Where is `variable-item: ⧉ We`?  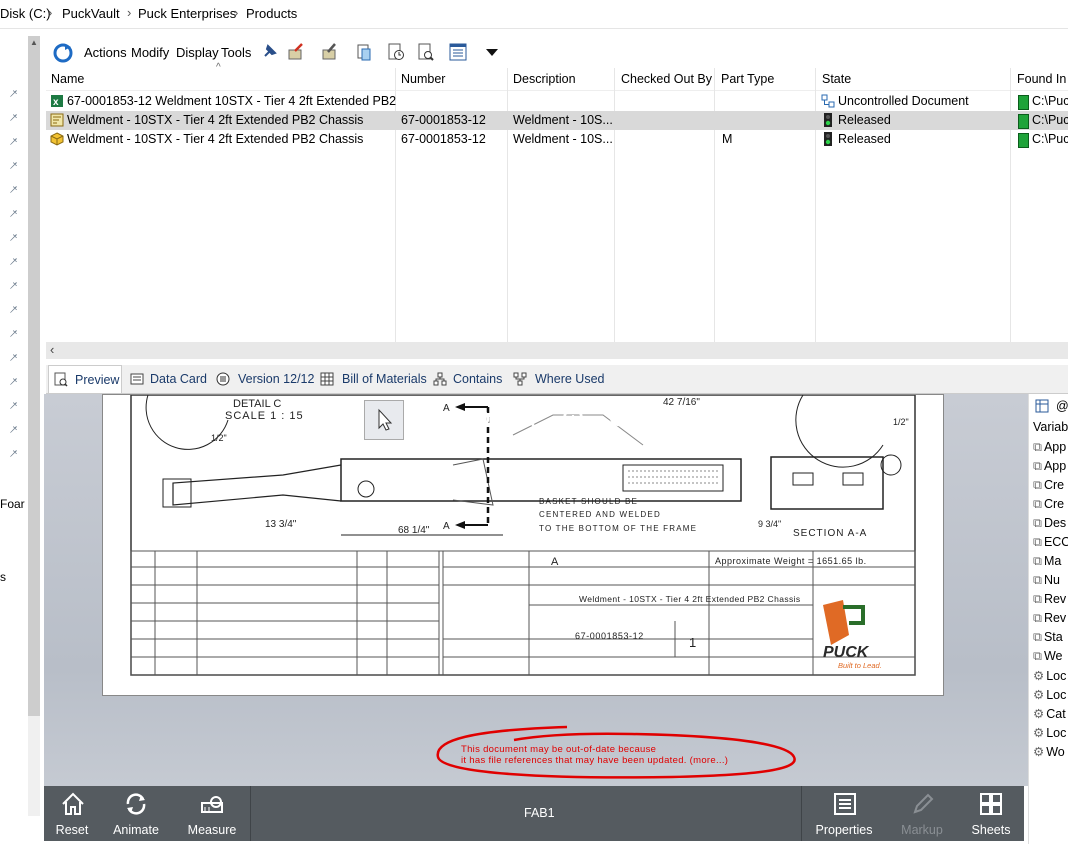
variable-item: ⧉ We is located at coordinates (1047, 656).